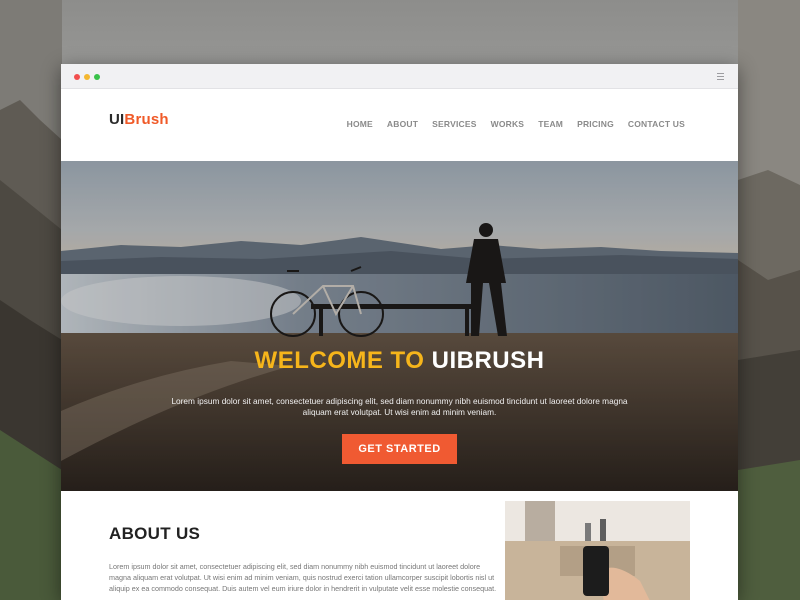  What do you see at coordinates (146, 119) in the screenshot?
I see `brand-logo-part2: Brush` at bounding box center [146, 119].